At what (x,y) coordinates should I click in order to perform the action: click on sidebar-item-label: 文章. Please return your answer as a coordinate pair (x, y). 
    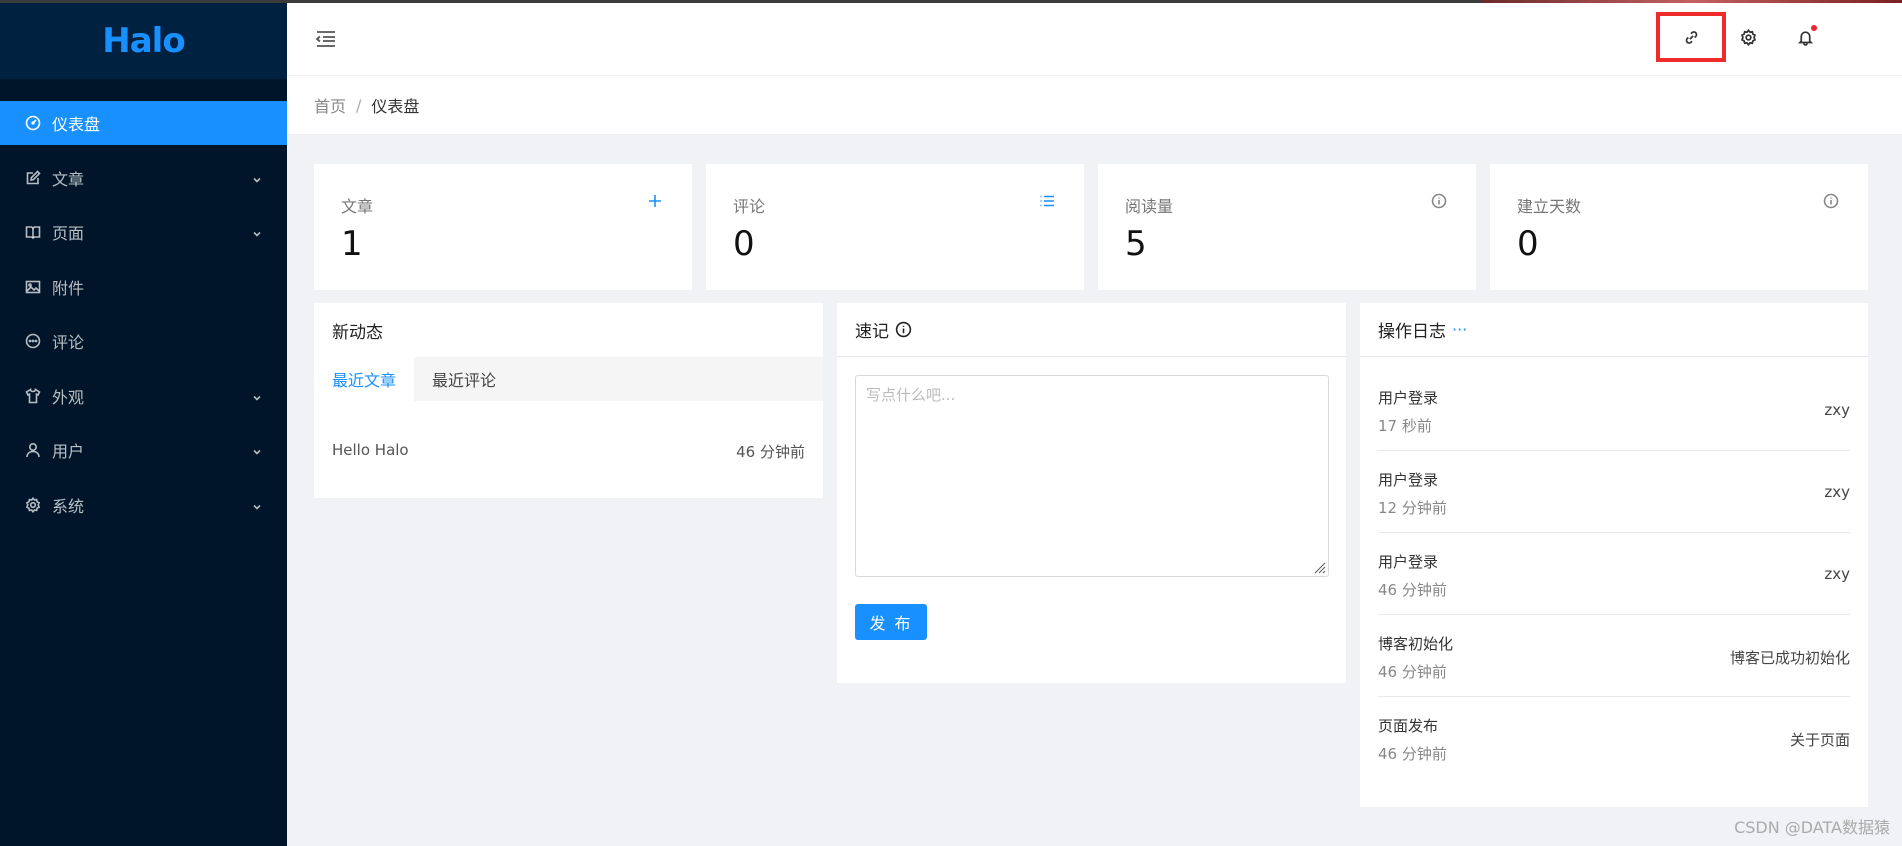
    Looking at the image, I should click on (68, 179).